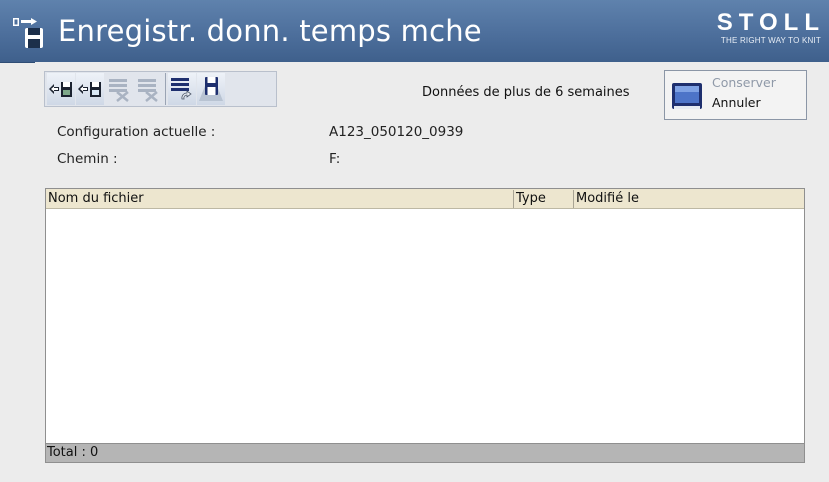  Describe the element at coordinates (687, 96) in the screenshot. I see `monitor-icon` at that location.